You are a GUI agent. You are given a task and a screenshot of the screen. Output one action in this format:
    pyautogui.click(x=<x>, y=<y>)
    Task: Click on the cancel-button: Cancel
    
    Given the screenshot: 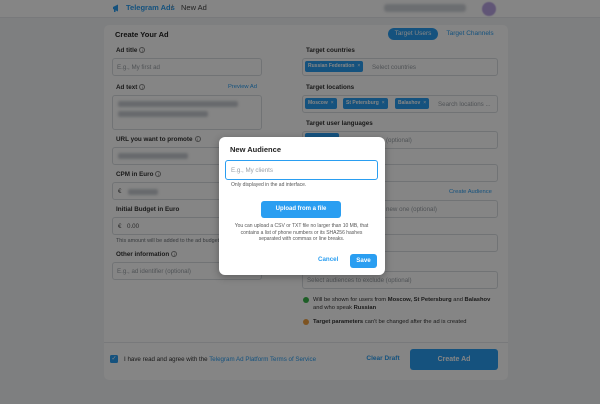 What is the action you would take?
    pyautogui.click(x=328, y=259)
    